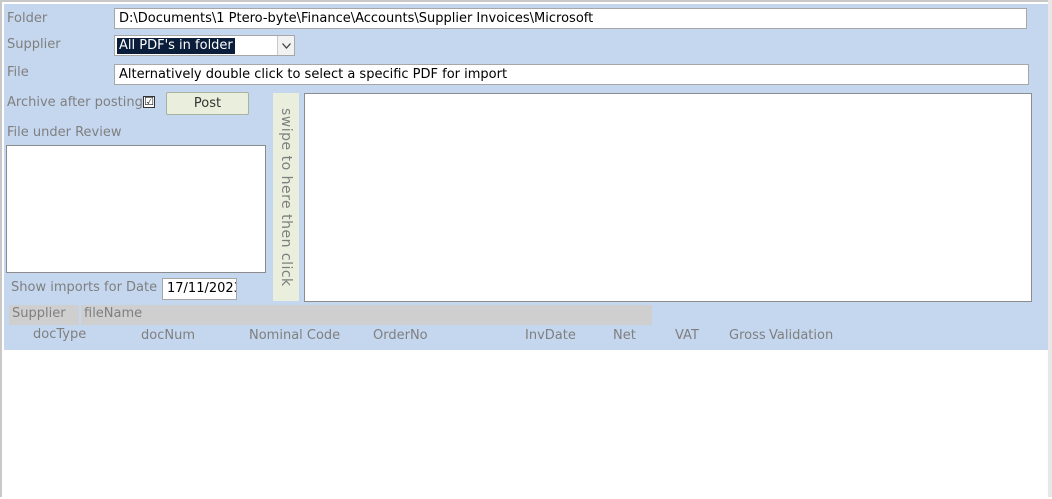  What do you see at coordinates (1050, 248) in the screenshot?
I see `window-edge` at bounding box center [1050, 248].